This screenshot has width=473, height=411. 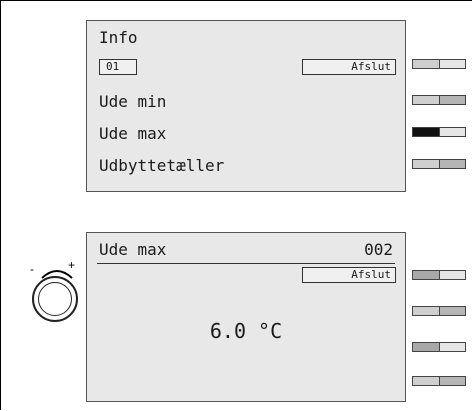 What do you see at coordinates (132, 134) in the screenshot?
I see `menu-item-ude-max: Ude max` at bounding box center [132, 134].